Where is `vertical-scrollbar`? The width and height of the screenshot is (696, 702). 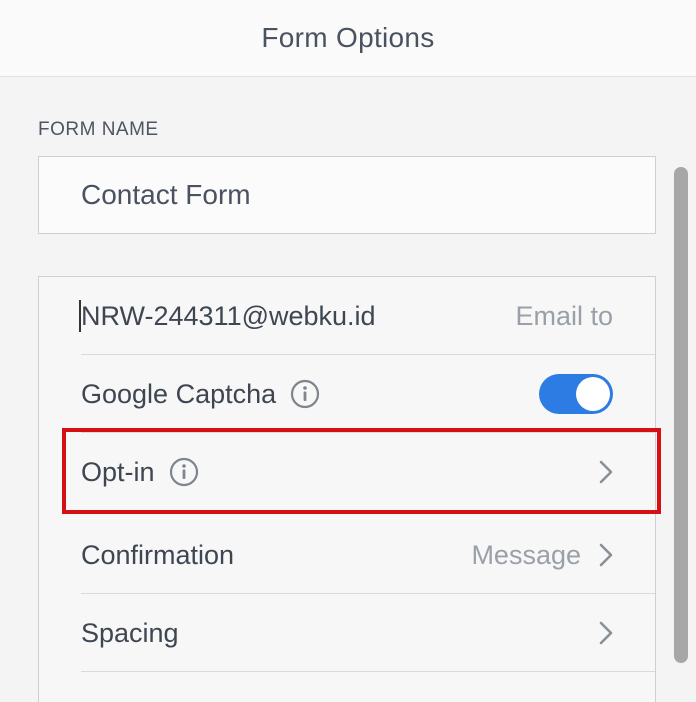
vertical-scrollbar is located at coordinates (681, 415).